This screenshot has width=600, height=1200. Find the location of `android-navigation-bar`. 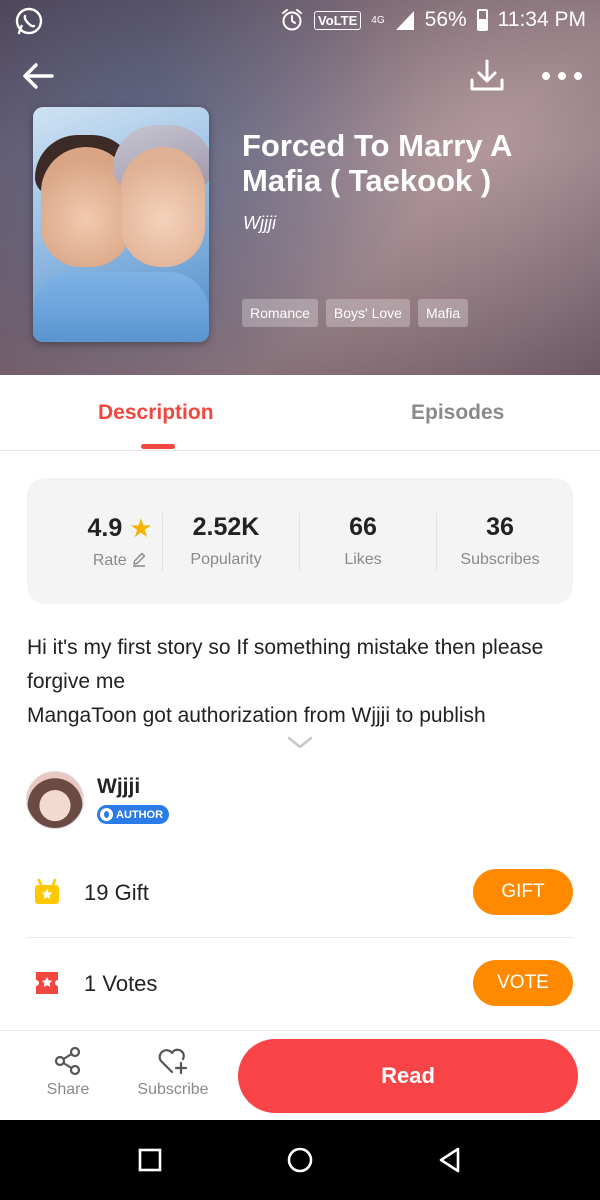

android-navigation-bar is located at coordinates (300, 1160).